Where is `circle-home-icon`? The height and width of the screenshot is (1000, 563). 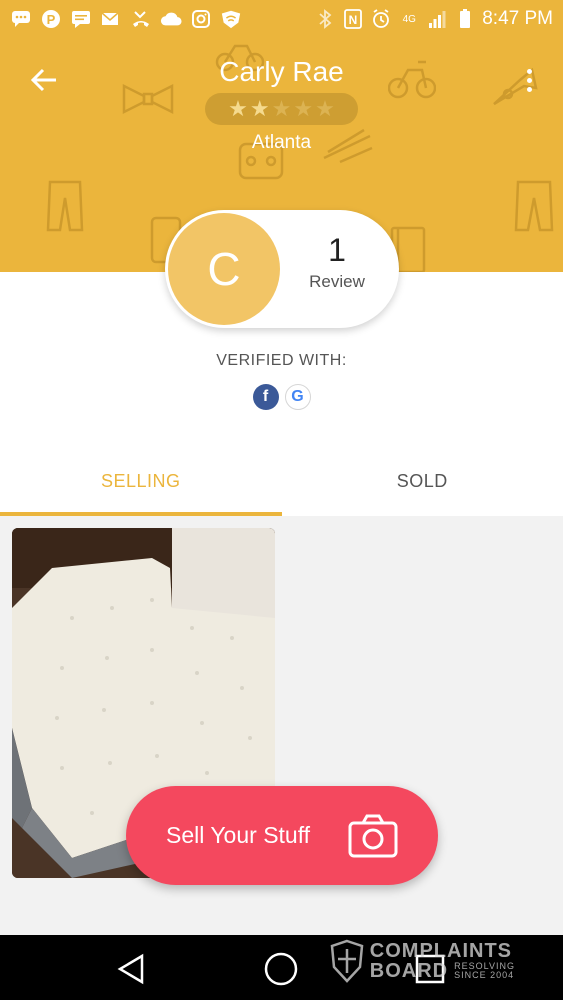 circle-home-icon is located at coordinates (281, 969).